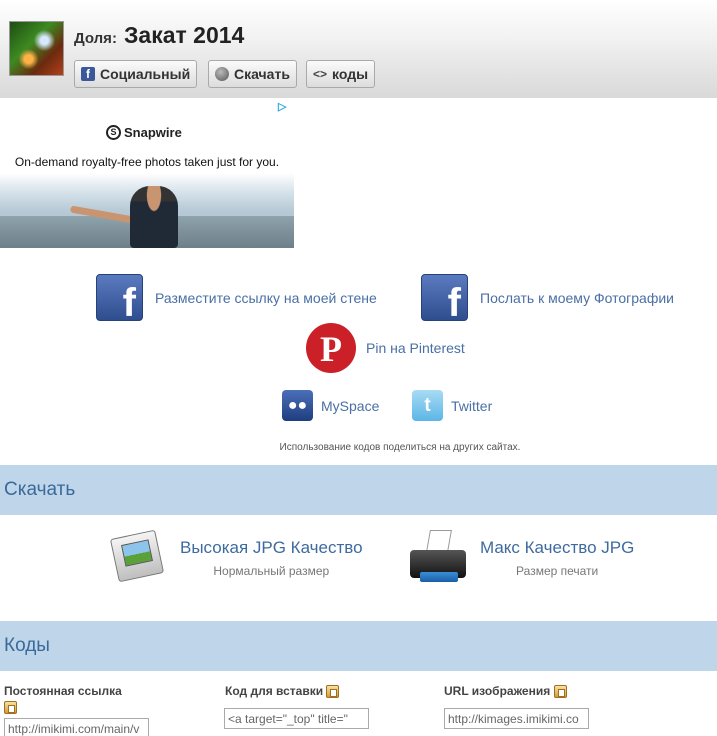  I want to click on permalink-label: Постоянная ссылка, so click(63, 691).